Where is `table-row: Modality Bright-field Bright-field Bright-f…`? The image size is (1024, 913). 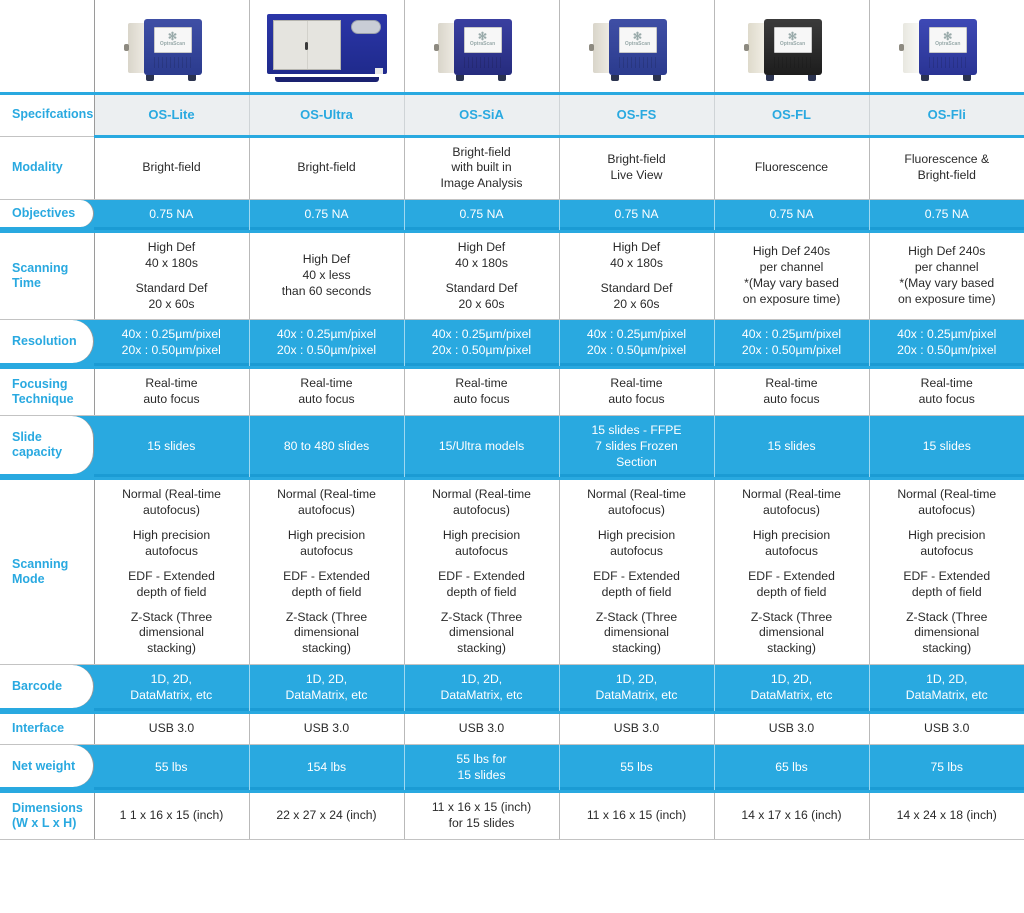 table-row: Modality Bright-field Bright-field Bright-f… is located at coordinates (512, 168).